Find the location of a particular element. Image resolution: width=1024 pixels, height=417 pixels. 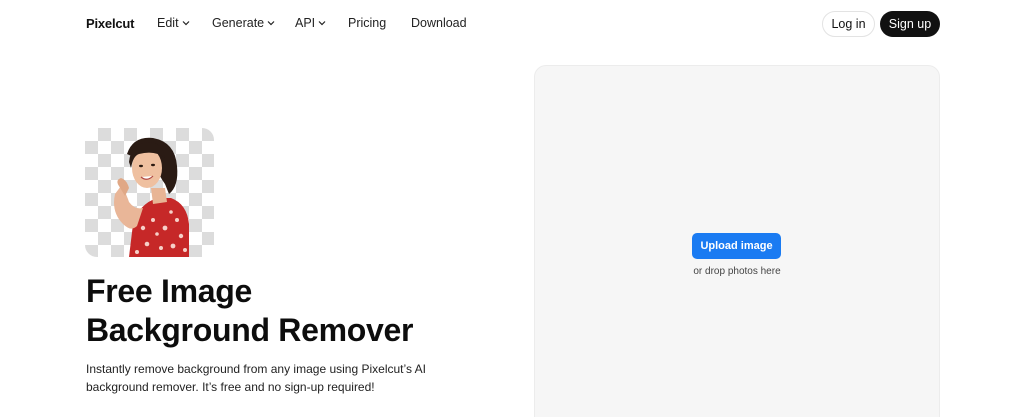

upload-image-button: Upload image is located at coordinates (736, 246).